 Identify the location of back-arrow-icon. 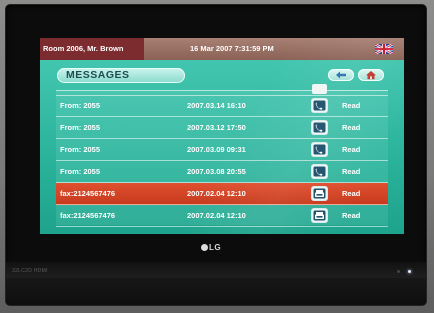
(341, 75).